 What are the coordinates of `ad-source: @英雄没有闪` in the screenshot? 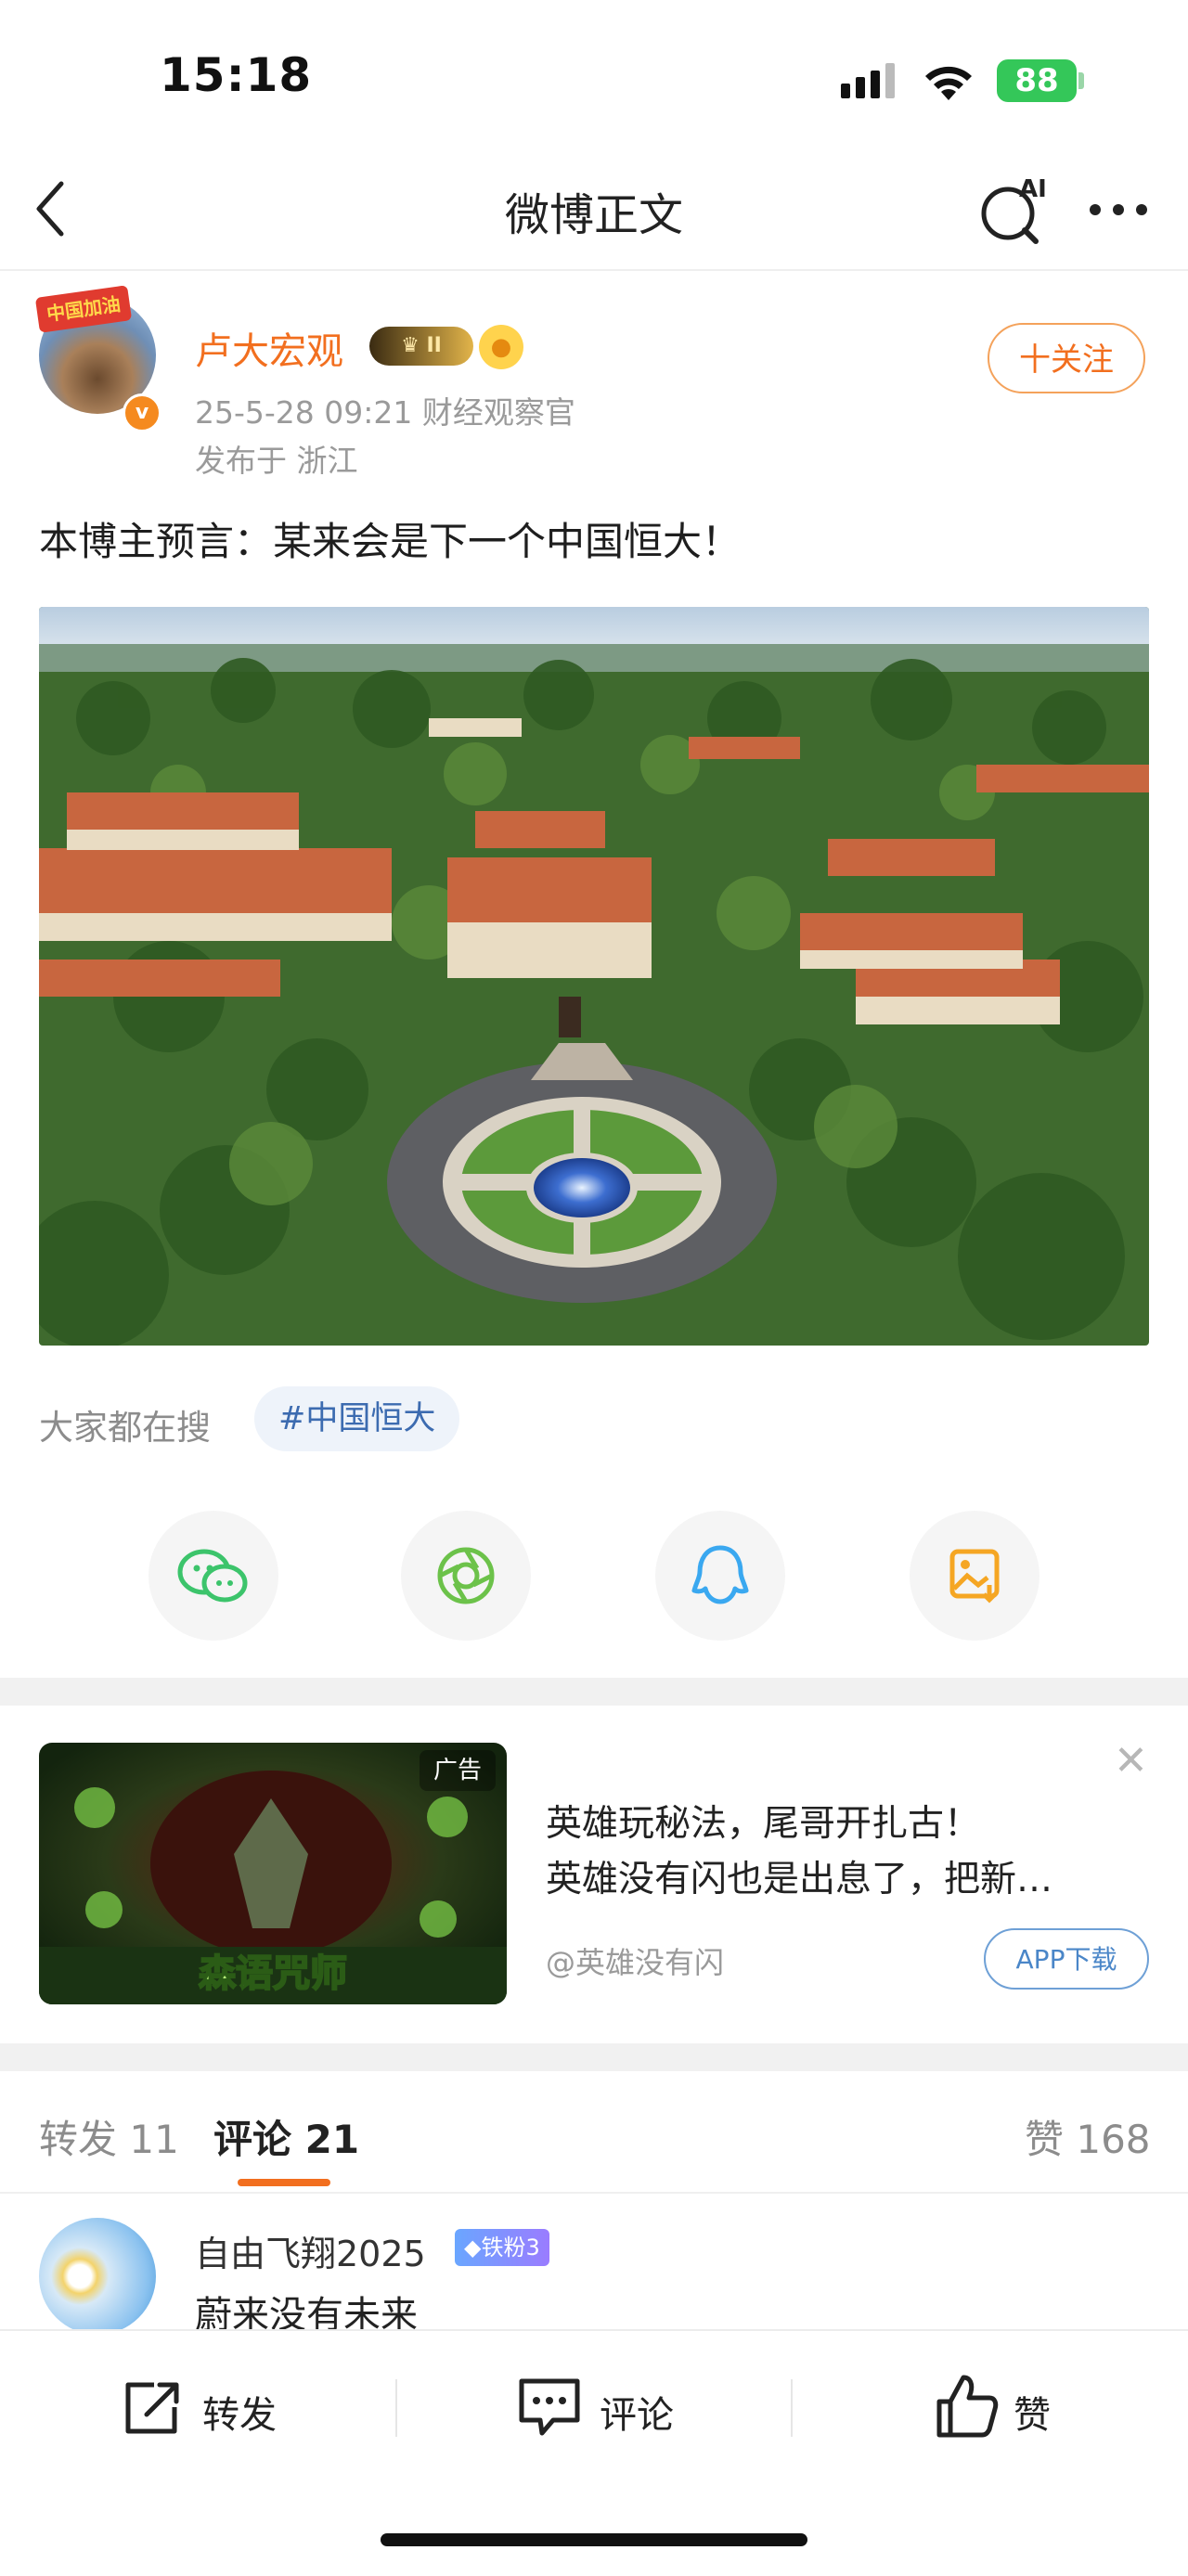 It's located at (635, 1961).